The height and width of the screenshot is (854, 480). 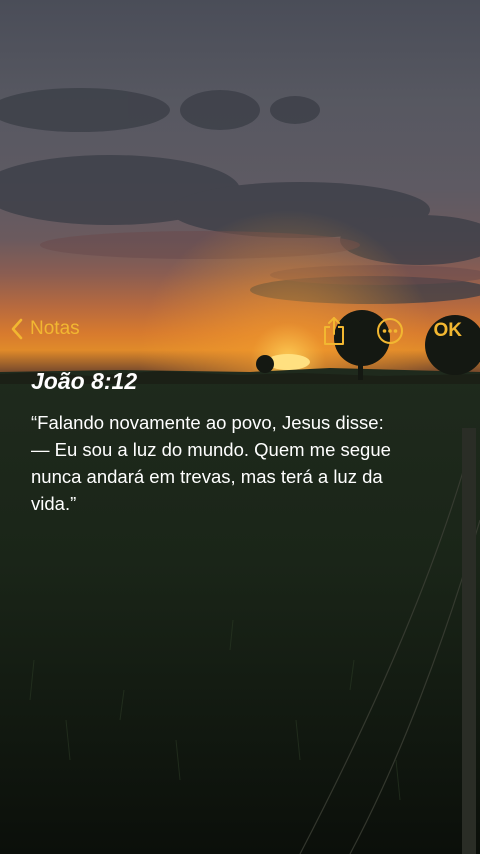 I want to click on chevron-left-icon, so click(x=17, y=329).